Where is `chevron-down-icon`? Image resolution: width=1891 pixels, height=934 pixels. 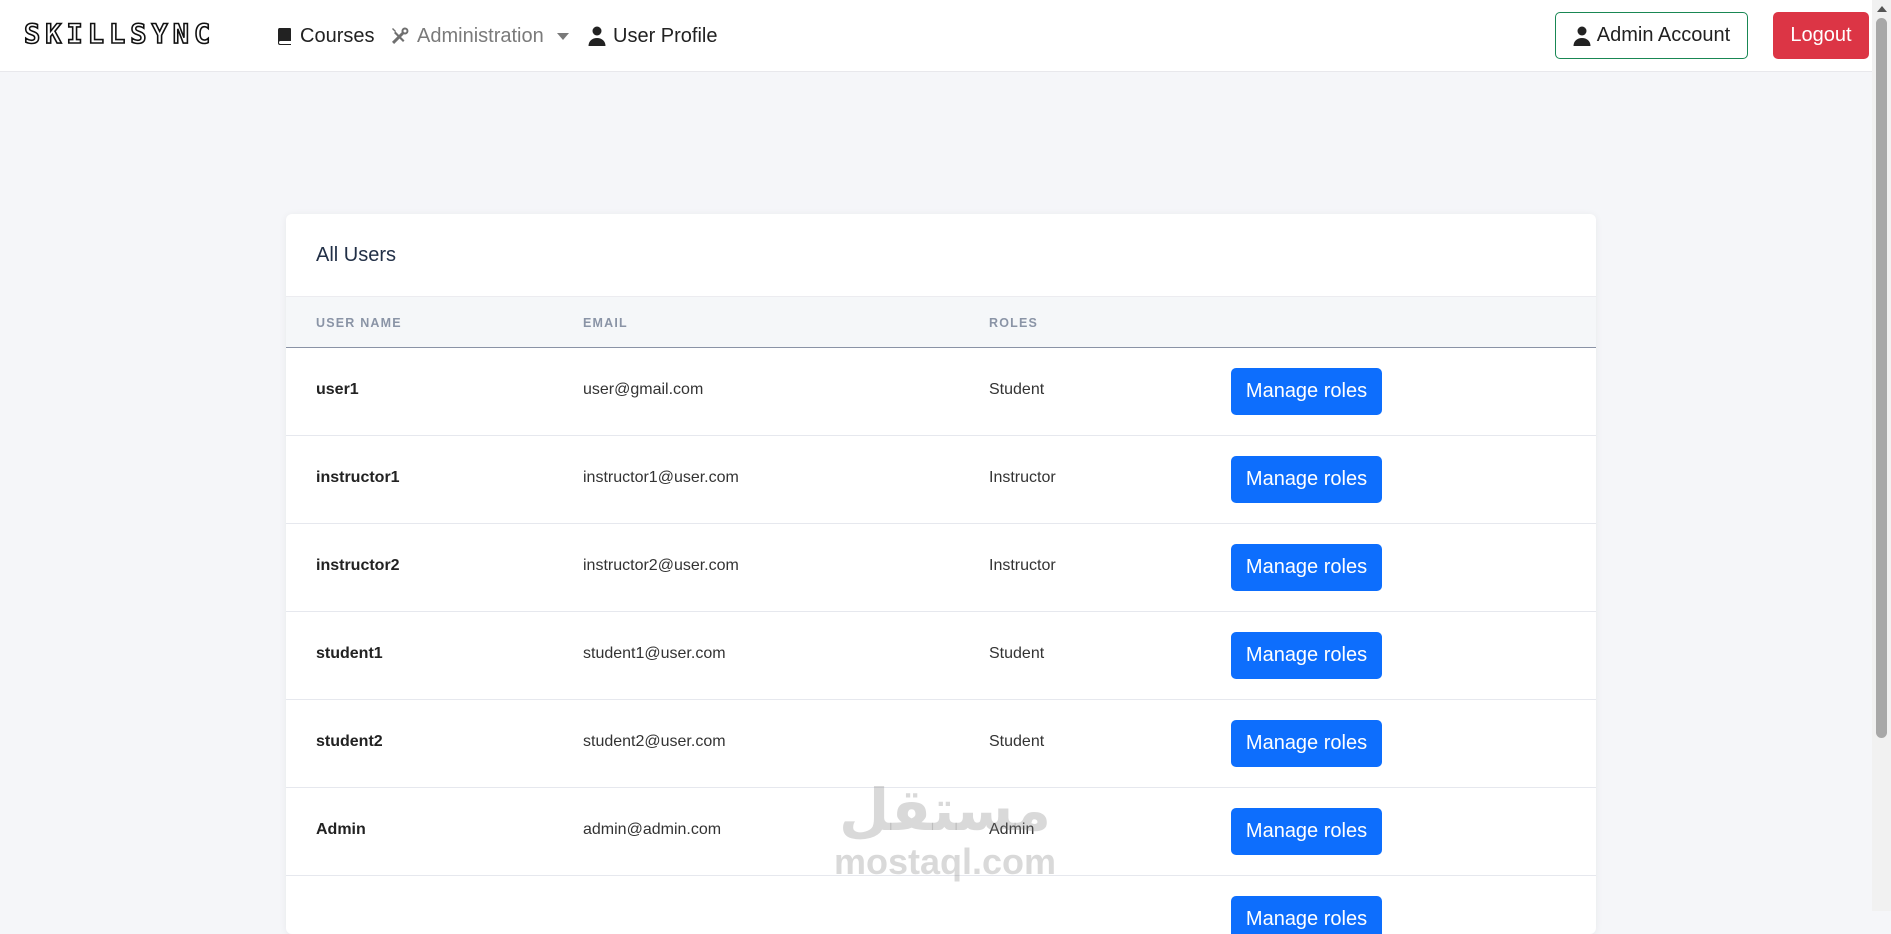
chevron-down-icon is located at coordinates (562, 36).